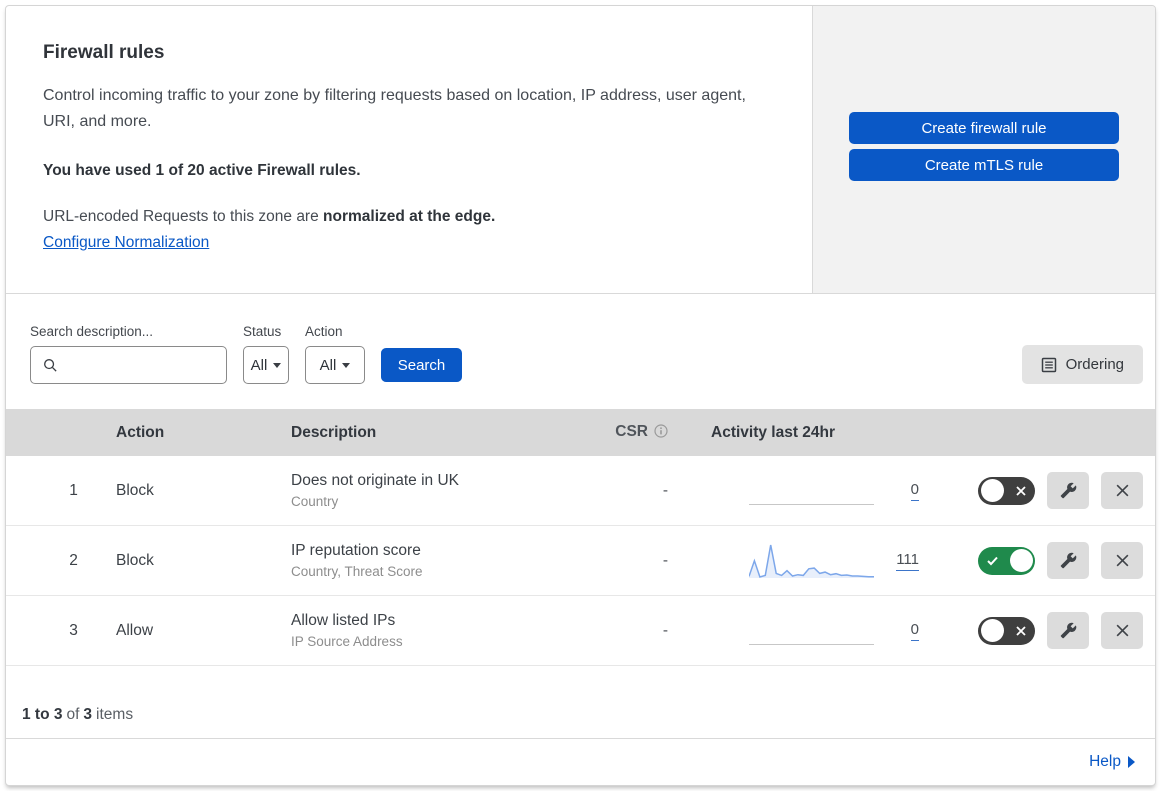 This screenshot has width=1161, height=791. What do you see at coordinates (315, 501) in the screenshot?
I see `rule-criteria: Country` at bounding box center [315, 501].